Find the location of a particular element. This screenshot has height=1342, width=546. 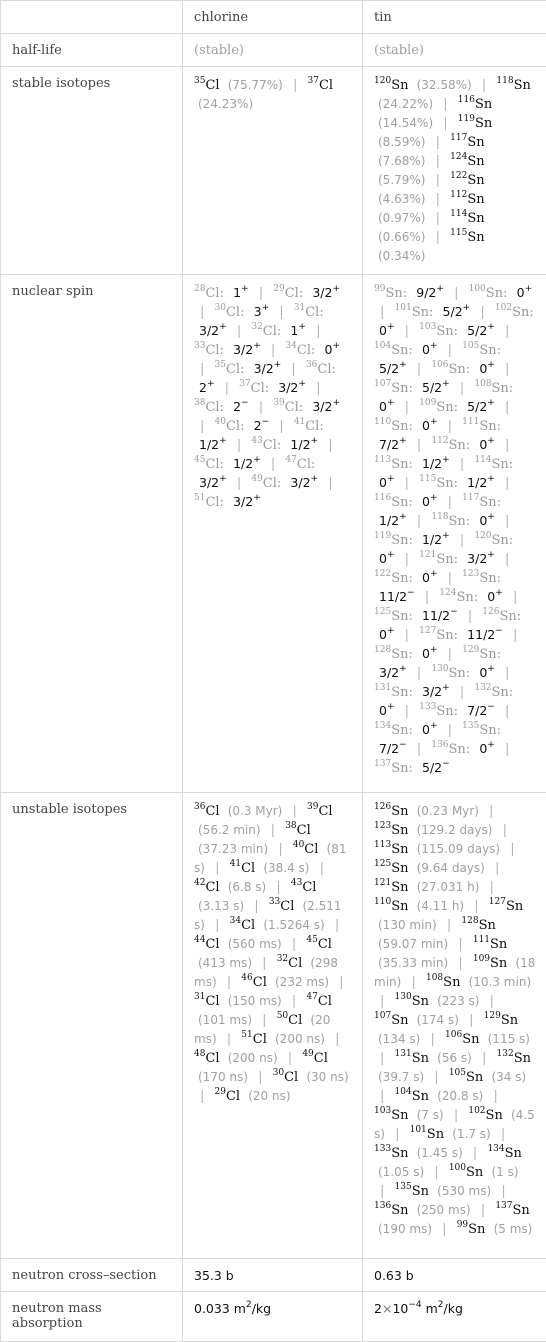

spin-entry: 128Sn: 0+ is located at coordinates (406, 654).